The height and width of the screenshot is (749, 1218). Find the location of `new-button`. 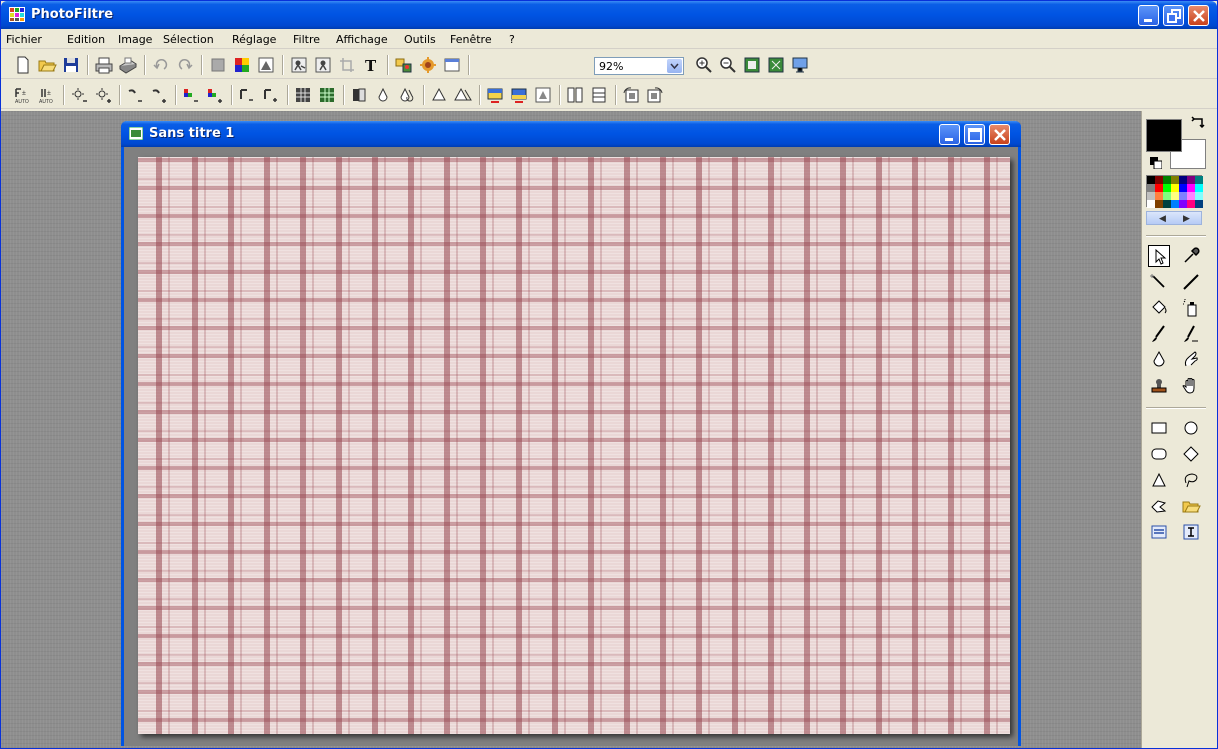

new-button is located at coordinates (23, 65).